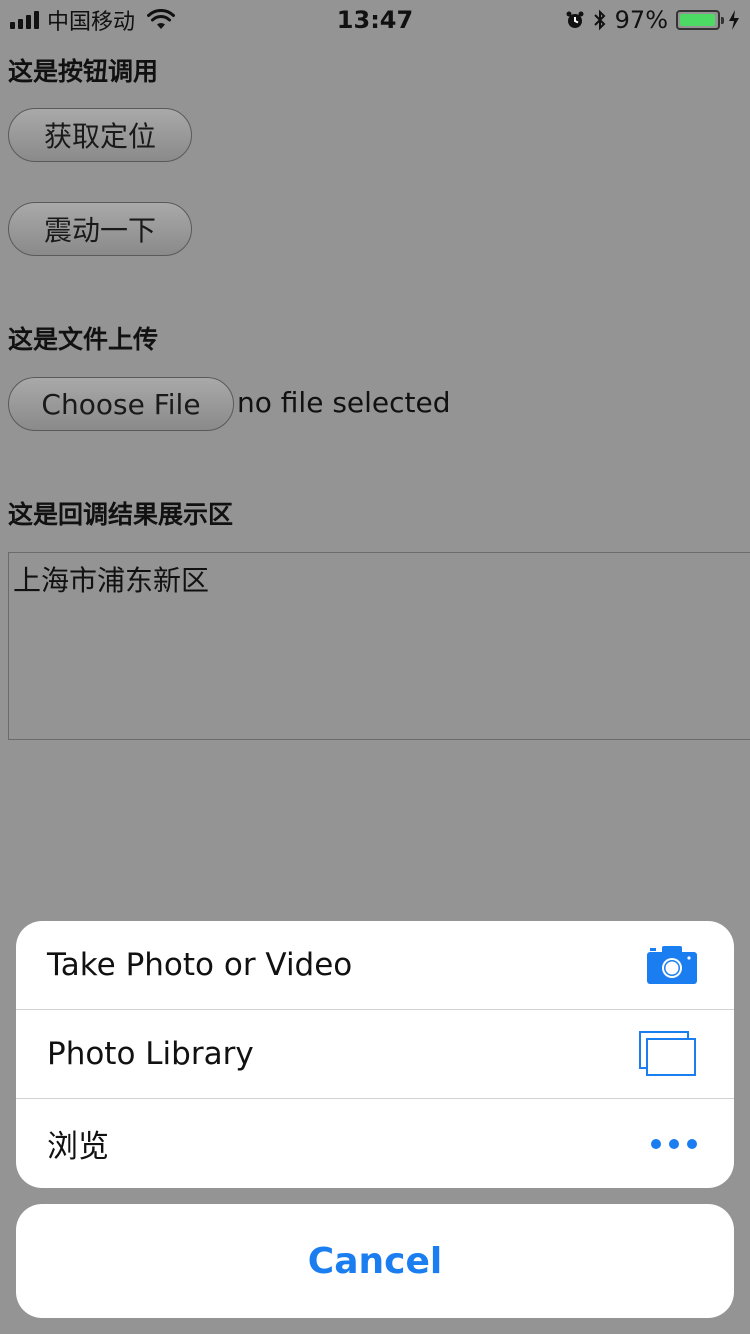  Describe the element at coordinates (674, 1144) in the screenshot. I see `more-dots-icon` at that location.